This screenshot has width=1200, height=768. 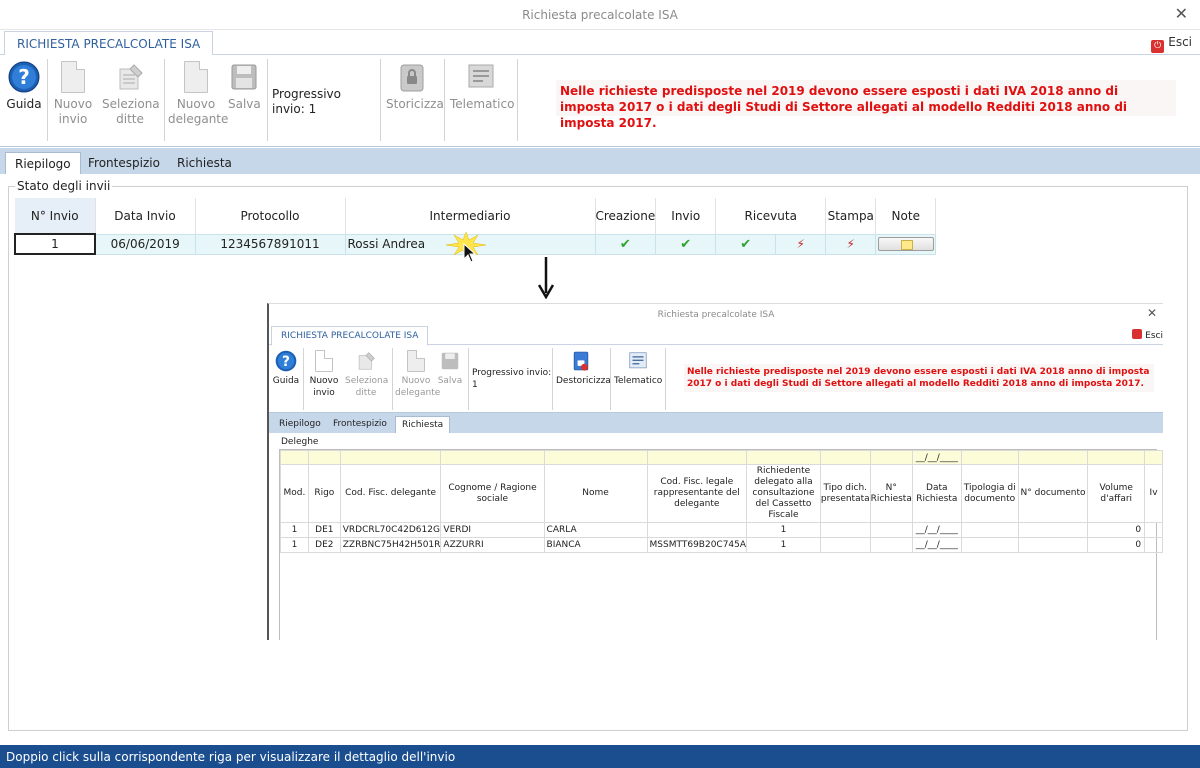 What do you see at coordinates (771, 216) in the screenshot?
I see `col-ricevuta: Ricevuta` at bounding box center [771, 216].